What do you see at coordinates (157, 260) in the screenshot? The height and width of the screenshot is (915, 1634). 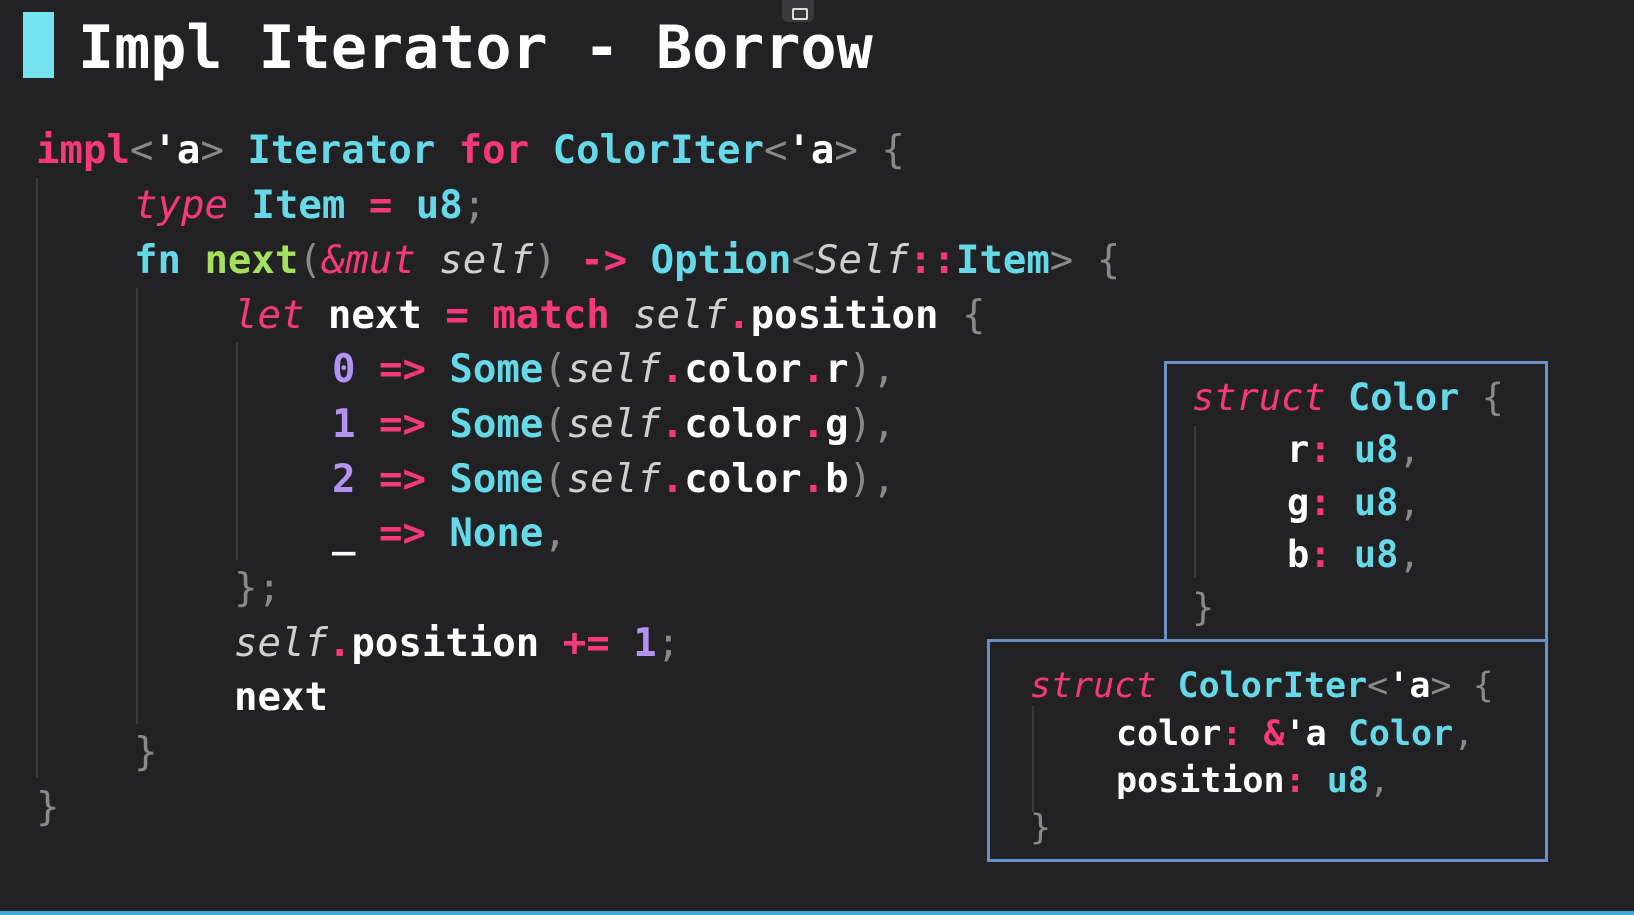 I see `code-token: fn` at bounding box center [157, 260].